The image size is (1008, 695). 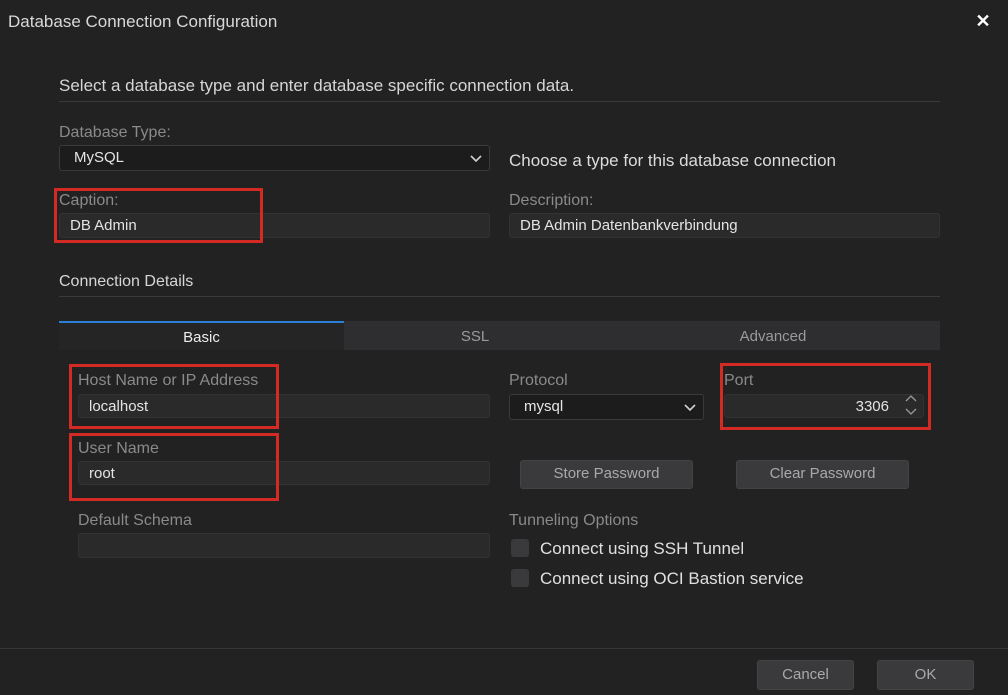 What do you see at coordinates (724, 225) in the screenshot?
I see `description-input: DB Admin Datenbankverbindung` at bounding box center [724, 225].